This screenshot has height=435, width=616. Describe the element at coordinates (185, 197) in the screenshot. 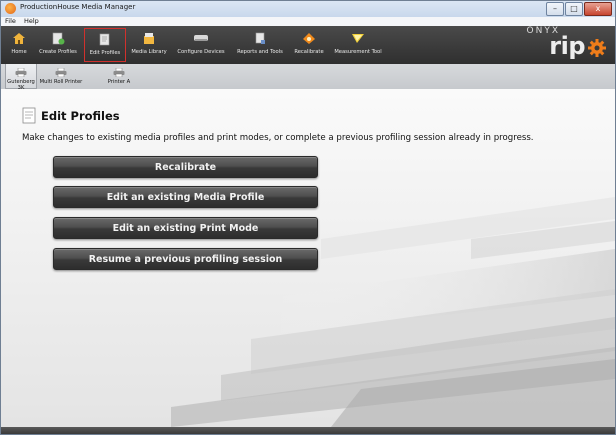

I see `edit-media-profile-button: Edit an existing Media Profile` at that location.